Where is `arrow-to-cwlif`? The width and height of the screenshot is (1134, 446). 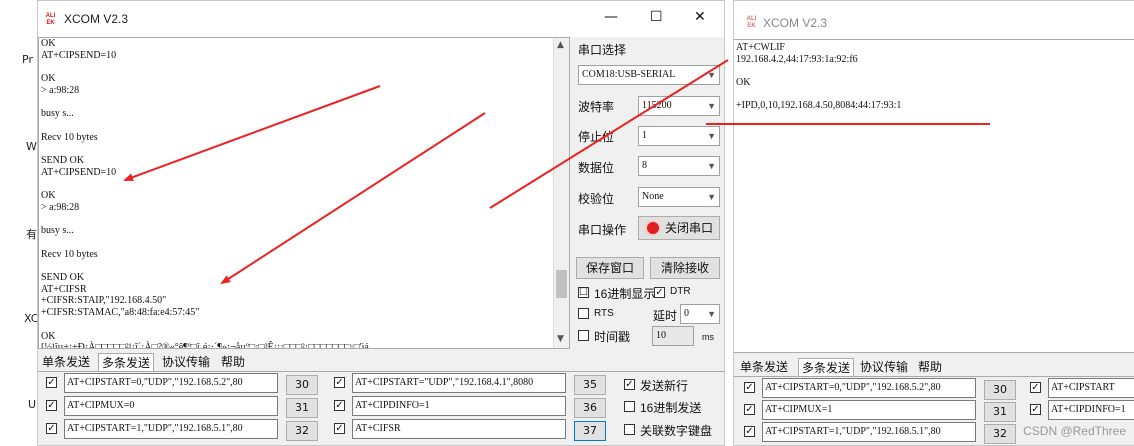
arrow-to-cwlif is located at coordinates (609, 134).